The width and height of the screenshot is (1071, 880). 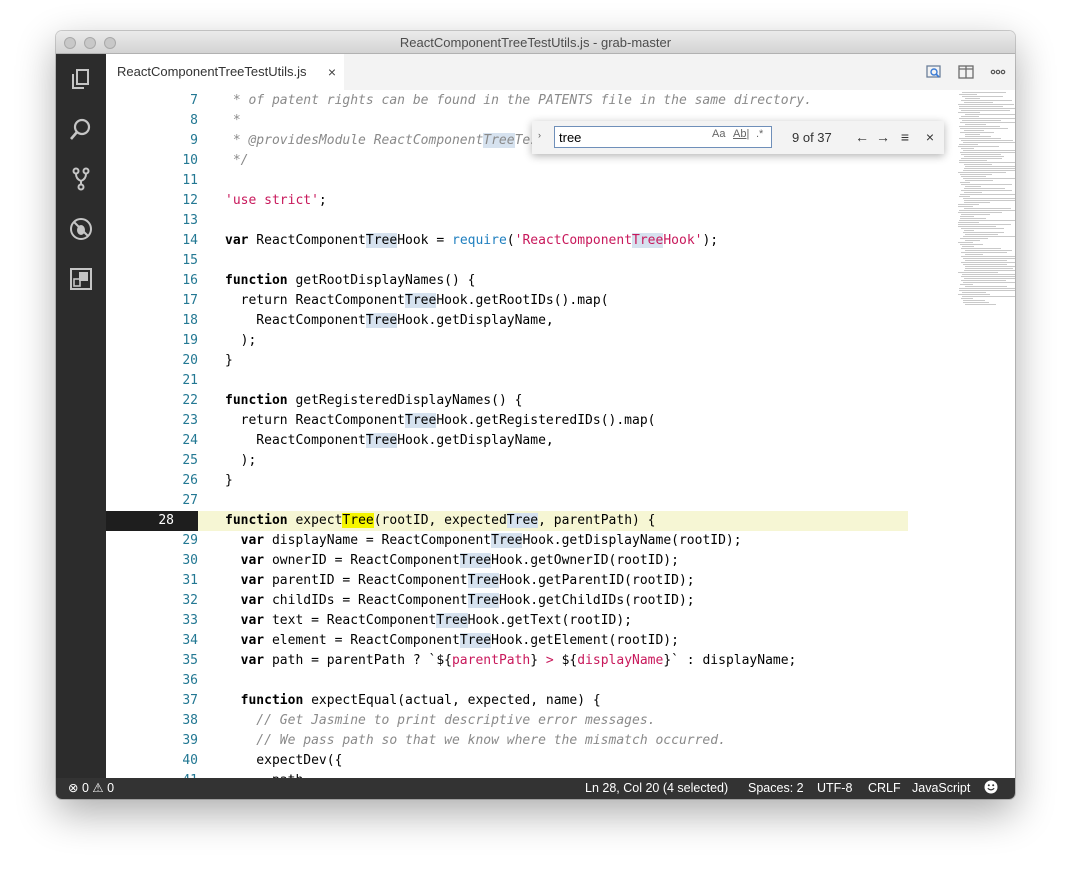 I want to click on toggle-replace-icon: ›, so click(x=539, y=135).